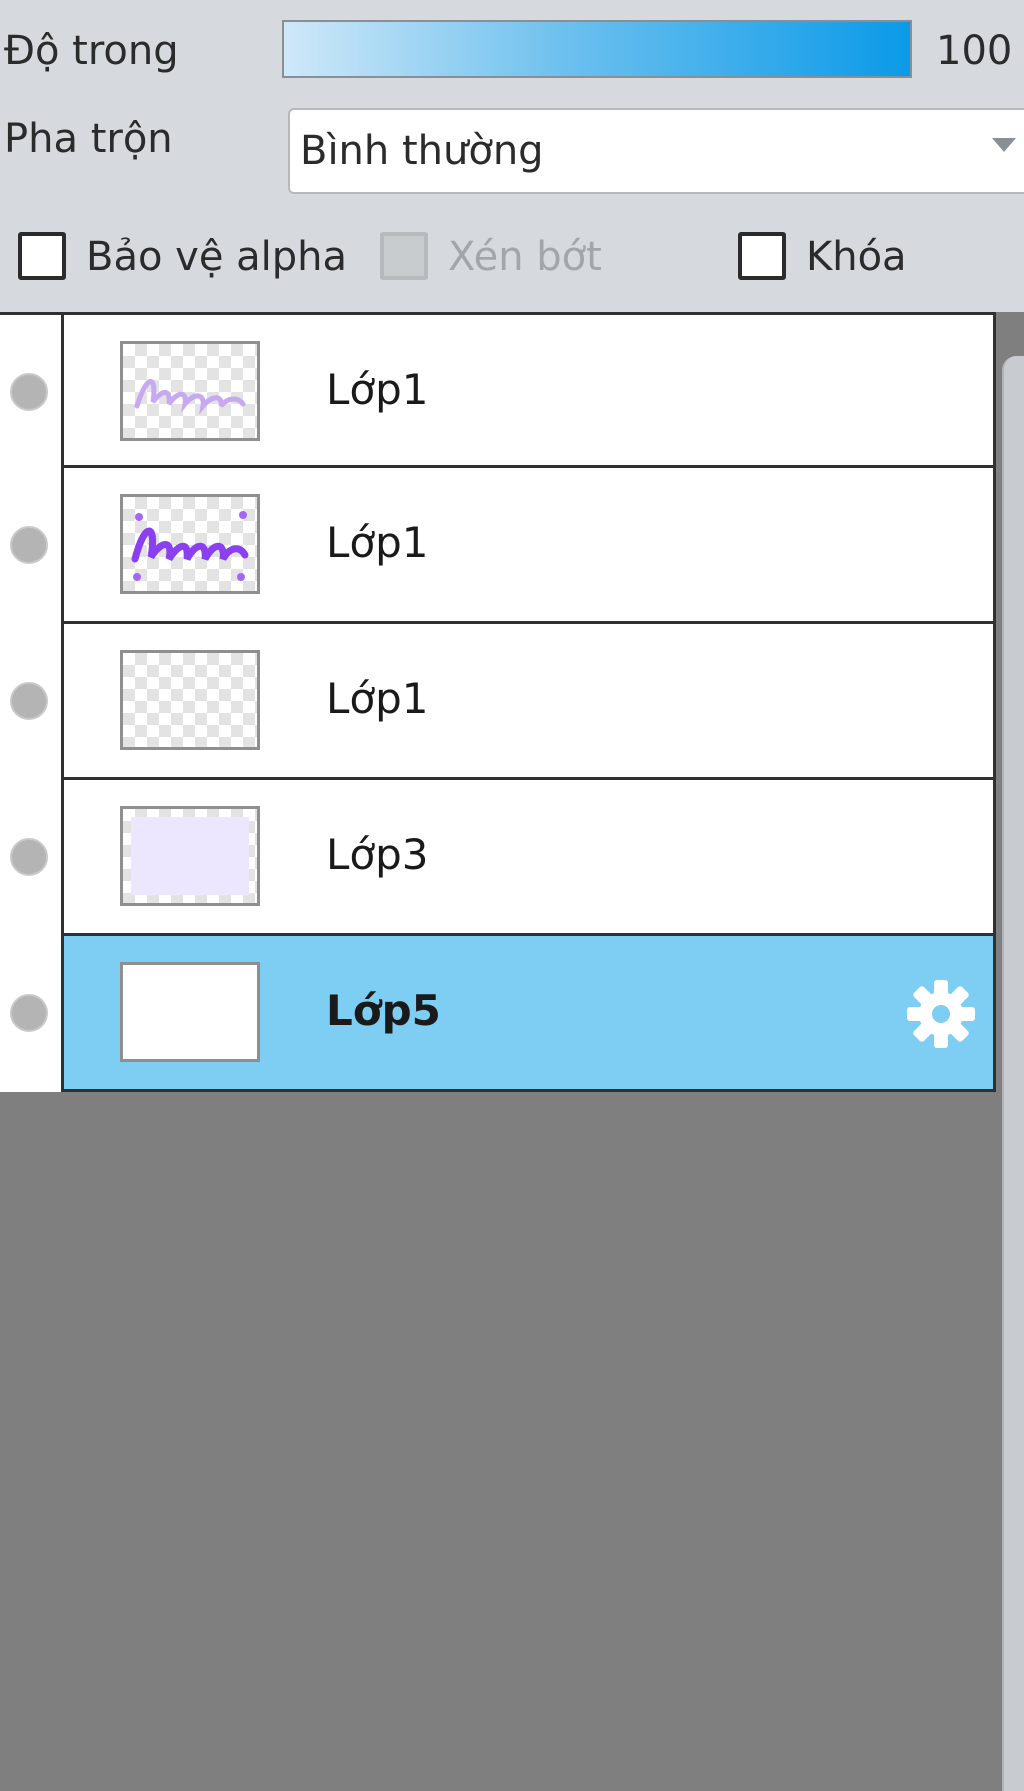 The image size is (1024, 1791). I want to click on blend-mode-value: Bình thường, so click(422, 151).